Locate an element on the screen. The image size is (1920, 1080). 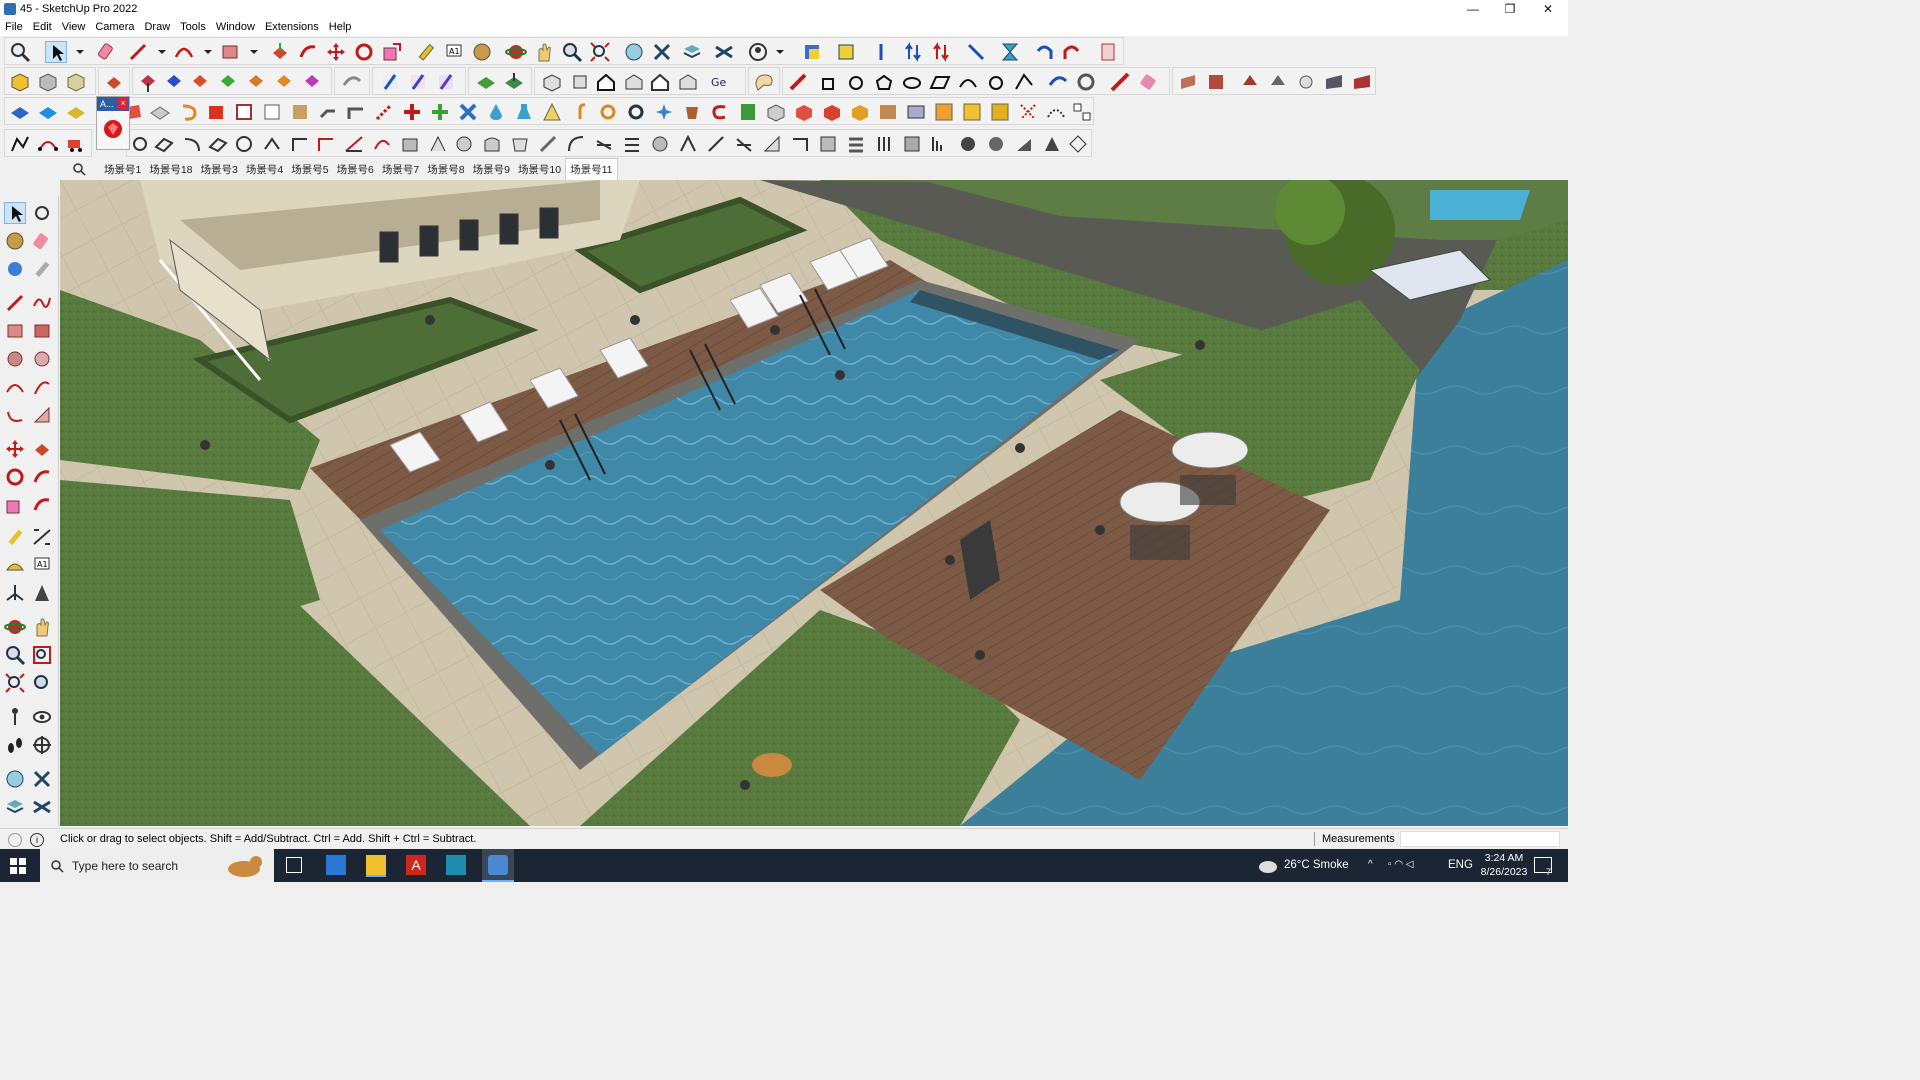
tray-icons: ▫ ◠ ◁ is located at coordinates (1401, 864).